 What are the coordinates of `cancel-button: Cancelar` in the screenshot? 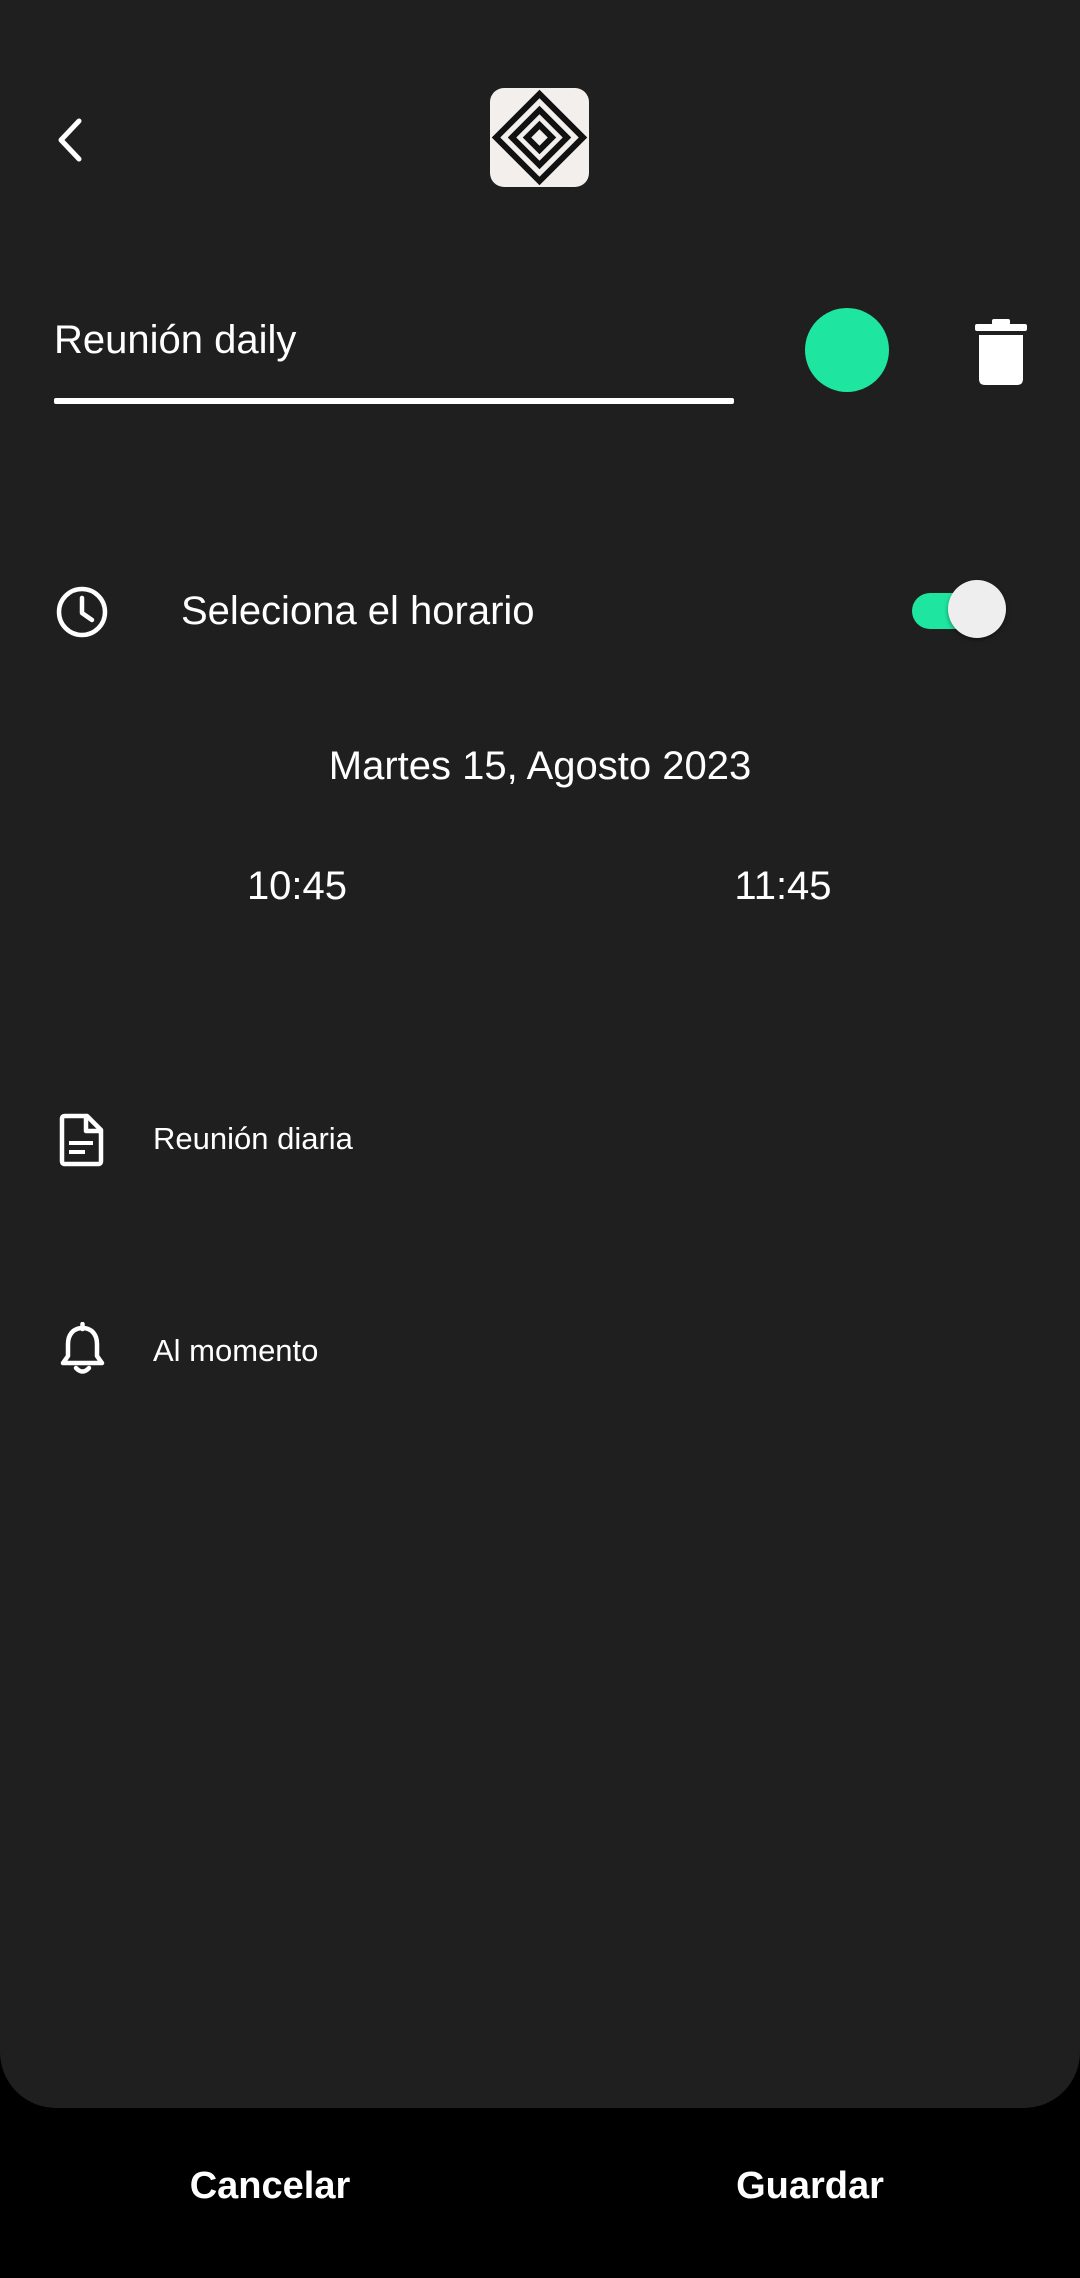 It's located at (270, 2185).